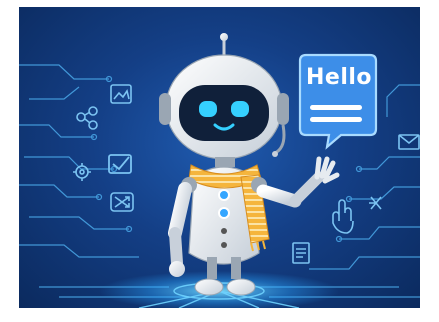  Describe the element at coordinates (343, 216) in the screenshot. I see `hand-cursor-icon` at that location.